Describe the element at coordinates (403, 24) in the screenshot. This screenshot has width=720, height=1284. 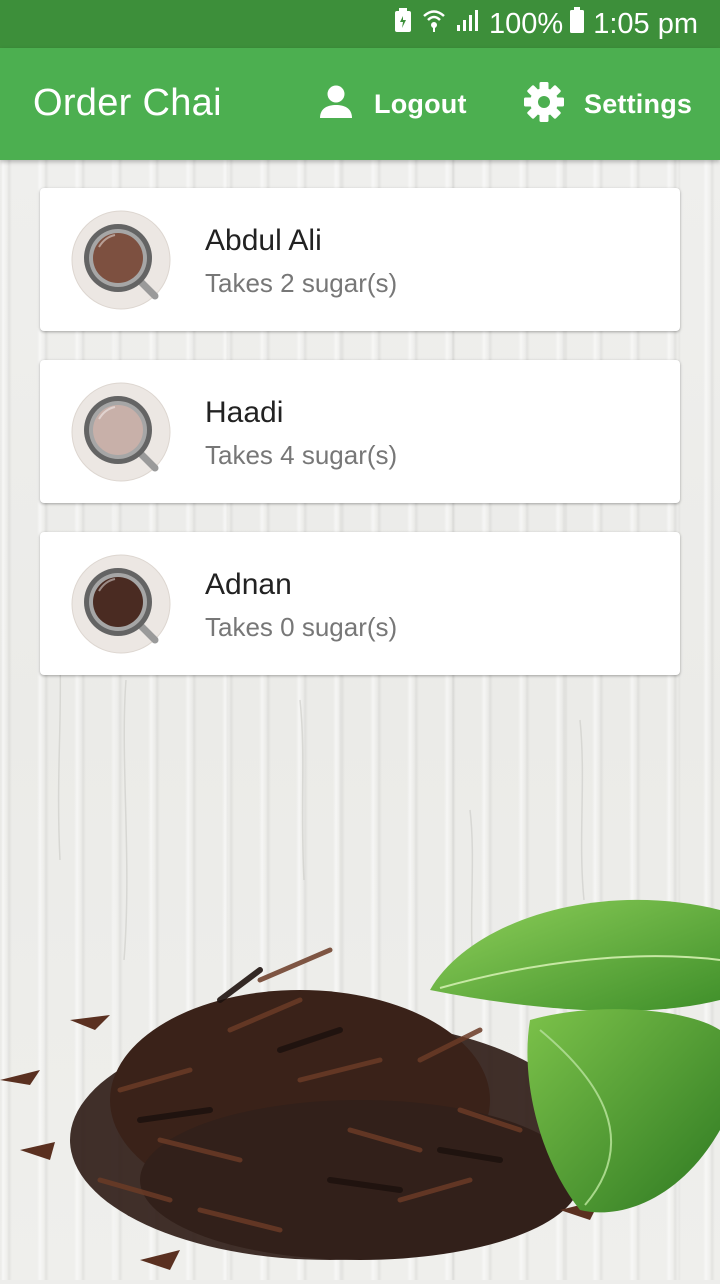
I see `battery-saver-icon` at that location.